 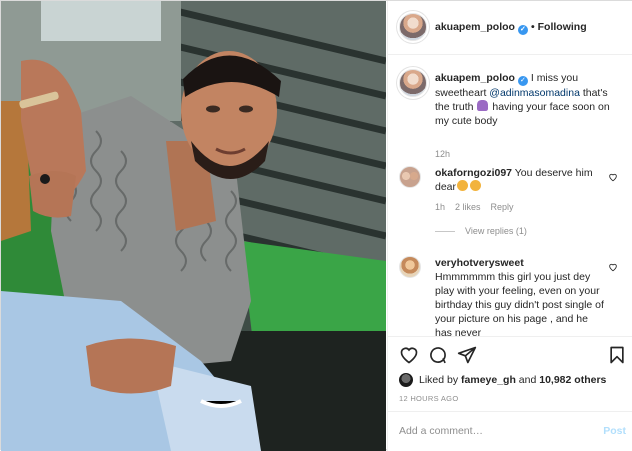 I want to click on liker-avatar, so click(x=406, y=380).